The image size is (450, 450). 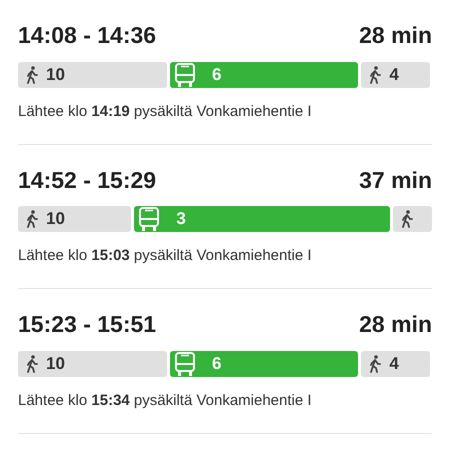 What do you see at coordinates (395, 180) in the screenshot?
I see `trip-duration: 37 min` at bounding box center [395, 180].